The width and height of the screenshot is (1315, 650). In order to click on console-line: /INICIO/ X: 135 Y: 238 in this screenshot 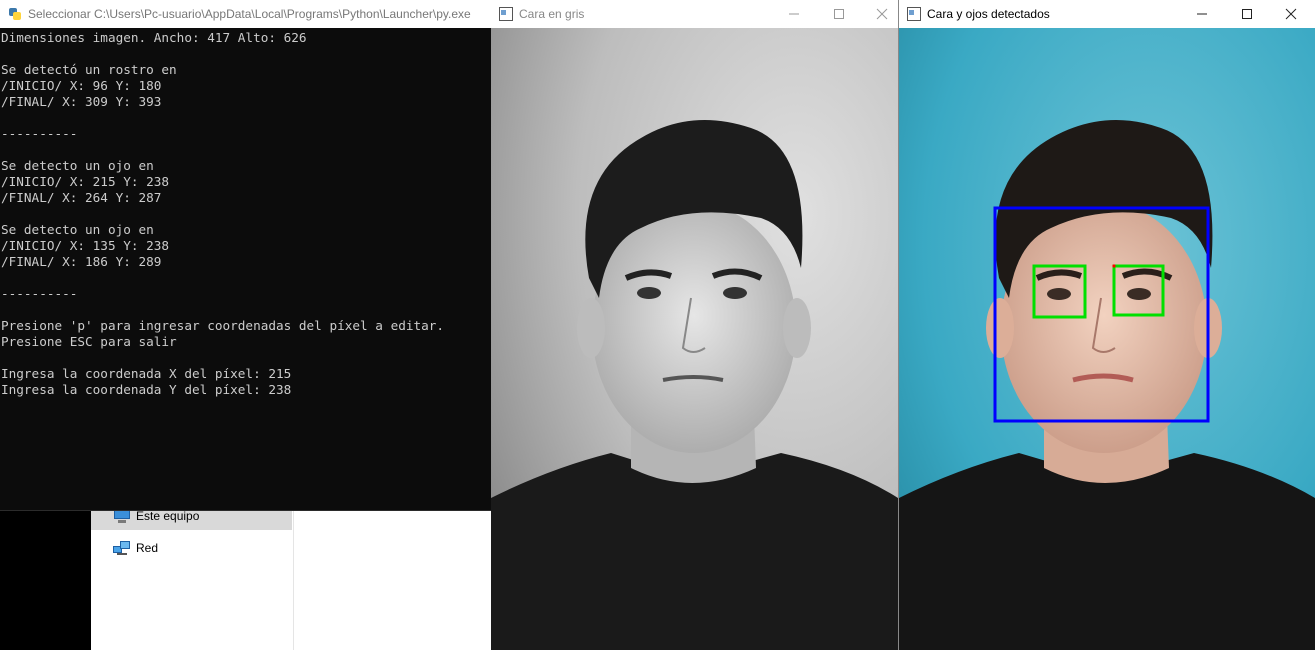, I will do `click(85, 245)`.